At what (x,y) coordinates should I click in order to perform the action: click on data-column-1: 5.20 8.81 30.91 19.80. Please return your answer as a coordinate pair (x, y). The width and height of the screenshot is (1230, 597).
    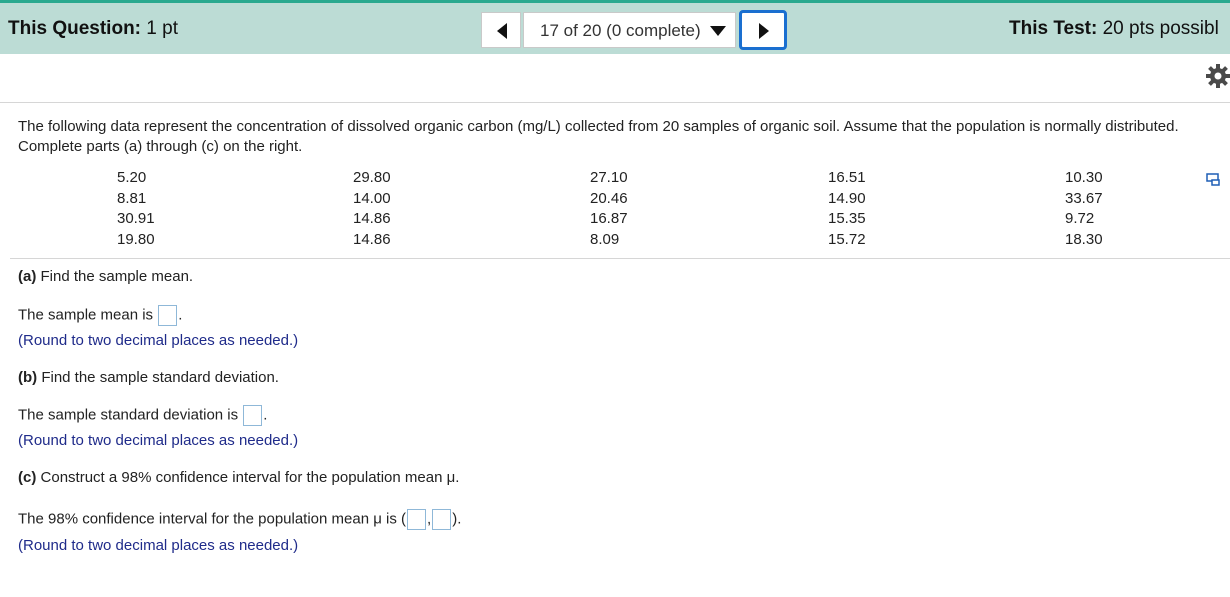
    Looking at the image, I should click on (136, 209).